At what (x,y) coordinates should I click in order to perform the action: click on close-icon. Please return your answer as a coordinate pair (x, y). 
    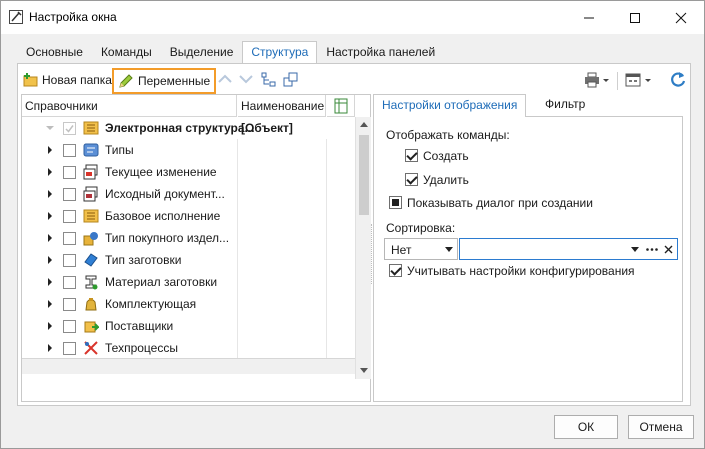
    Looking at the image, I should click on (681, 17).